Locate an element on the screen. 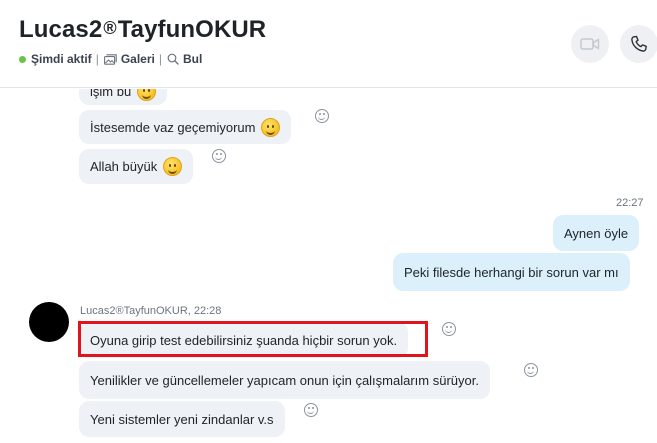  message-bubble-incoming: Yeni sistemler yeni zindanlar v.s is located at coordinates (182, 419).